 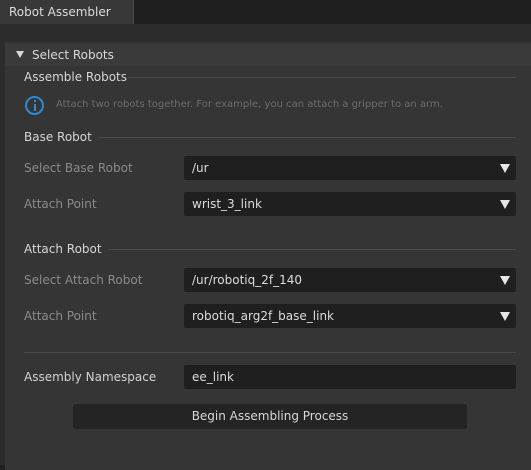 What do you see at coordinates (20, 54) in the screenshot?
I see `expand-triangle-icon` at bounding box center [20, 54].